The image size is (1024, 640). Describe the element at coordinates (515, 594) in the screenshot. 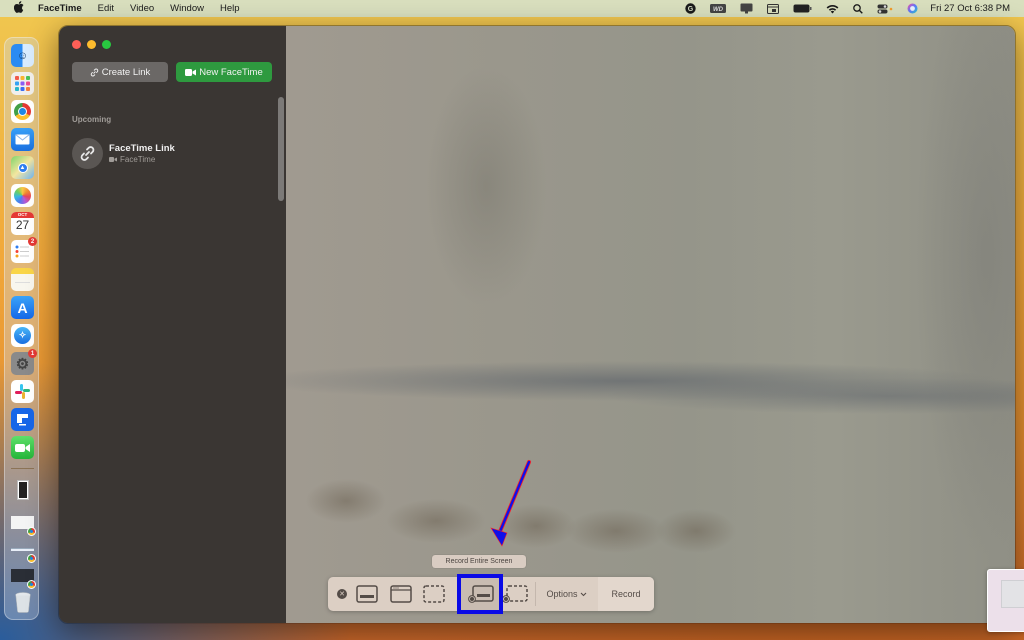

I see `record-portion-icon` at that location.